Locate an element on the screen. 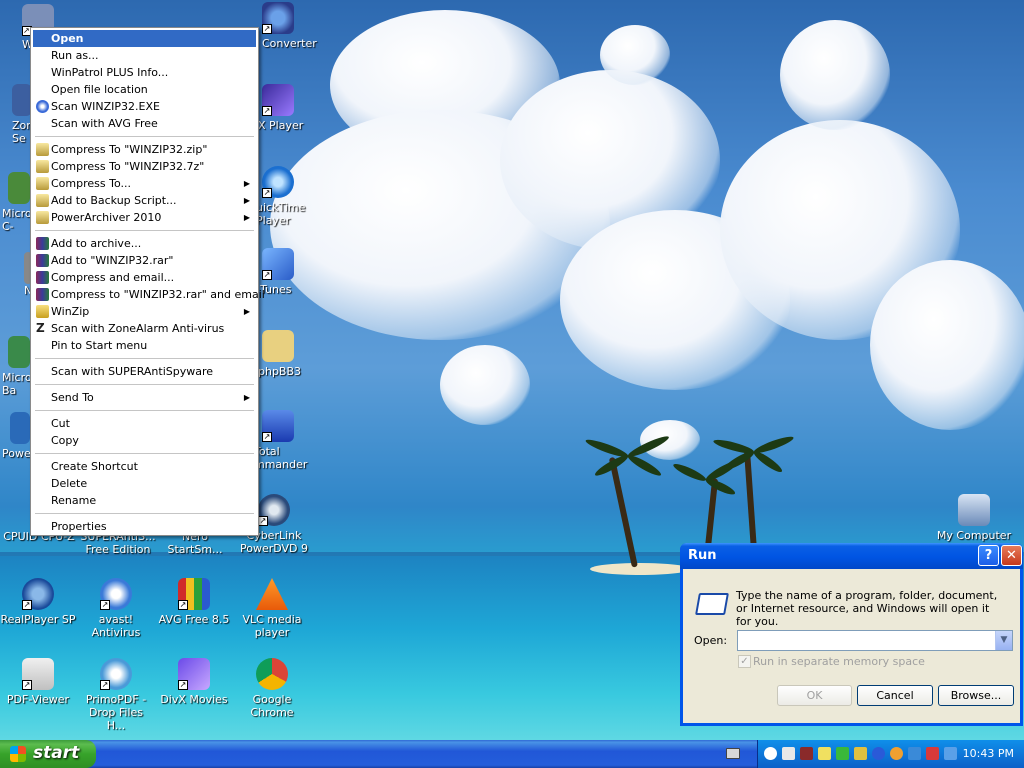  avg-icon: ↗ is located at coordinates (194, 594).